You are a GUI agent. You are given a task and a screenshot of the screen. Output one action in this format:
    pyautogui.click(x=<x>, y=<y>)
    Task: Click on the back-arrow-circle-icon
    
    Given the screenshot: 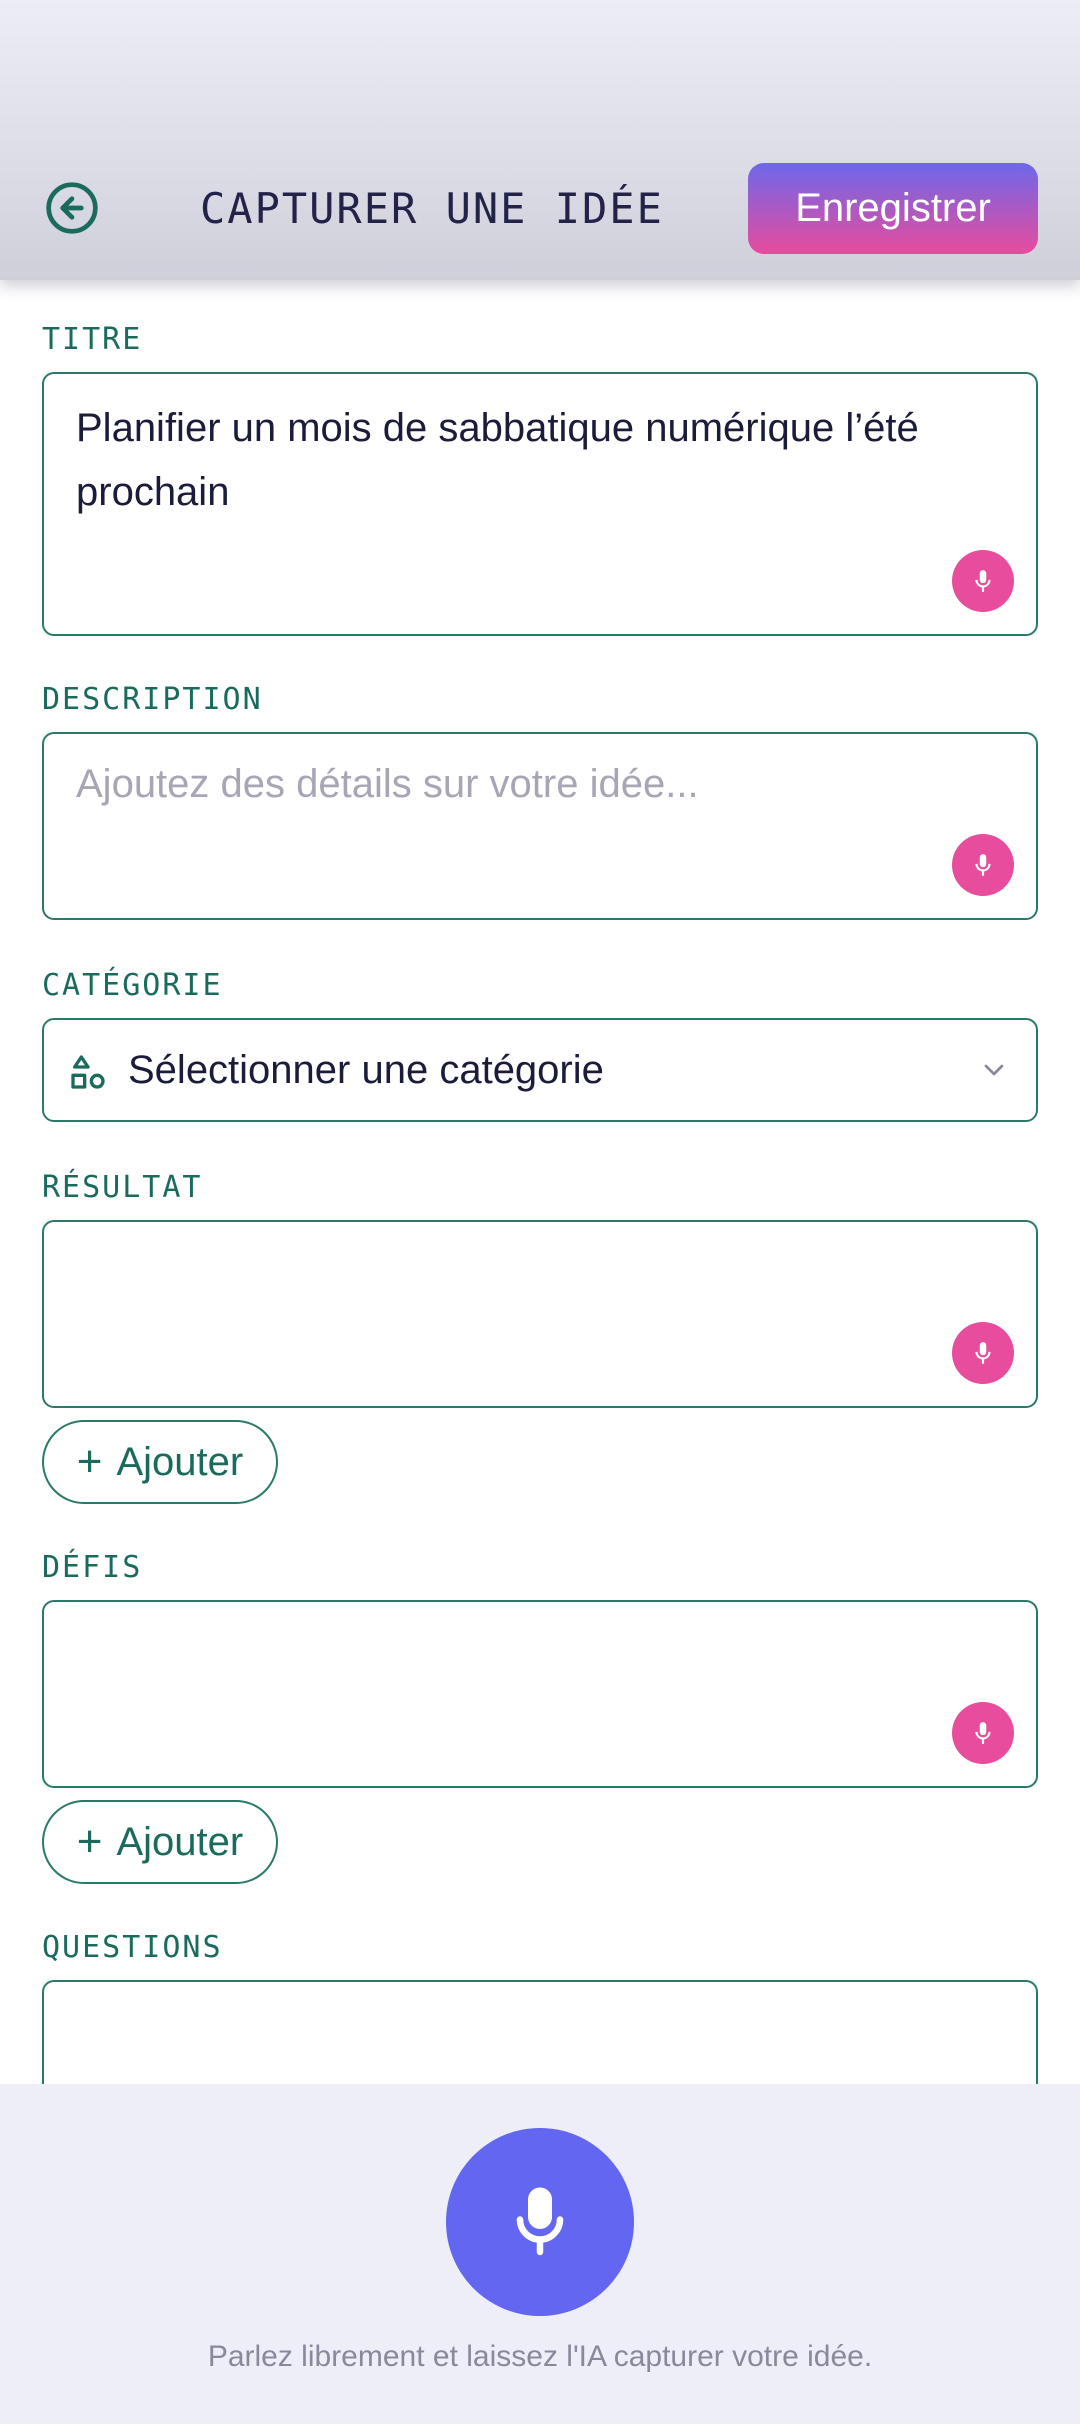 What is the action you would take?
    pyautogui.click(x=72, y=208)
    